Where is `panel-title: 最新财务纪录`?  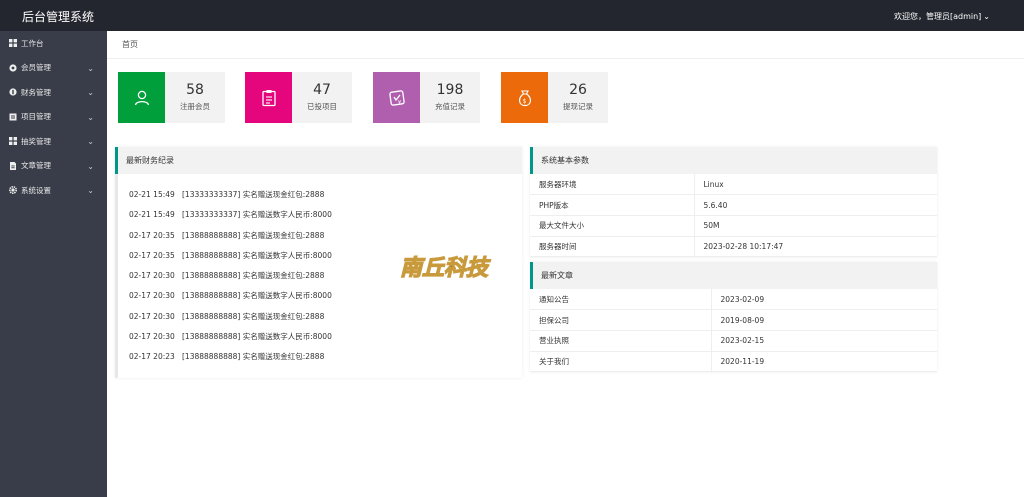 panel-title: 最新财务纪录 is located at coordinates (318, 160).